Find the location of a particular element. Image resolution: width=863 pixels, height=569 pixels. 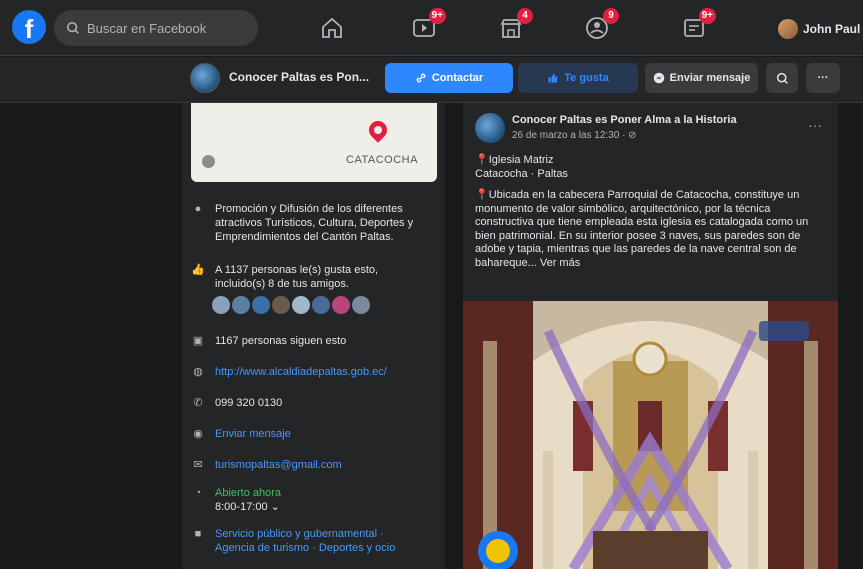

marketplace-badge: 4 is located at coordinates (525, 16).